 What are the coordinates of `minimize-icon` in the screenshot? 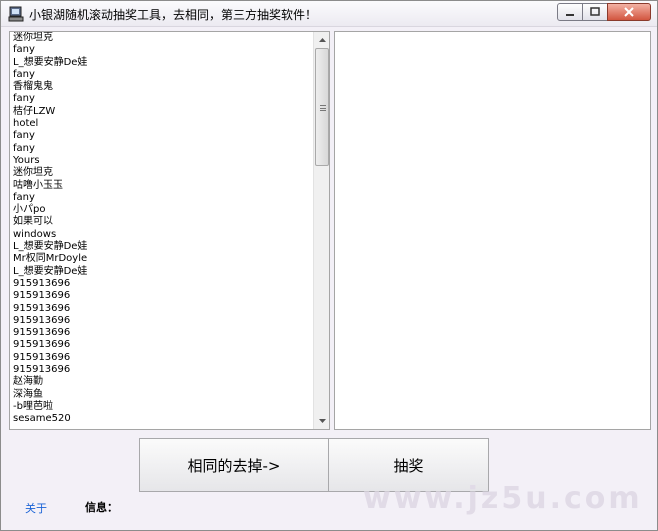 It's located at (570, 15).